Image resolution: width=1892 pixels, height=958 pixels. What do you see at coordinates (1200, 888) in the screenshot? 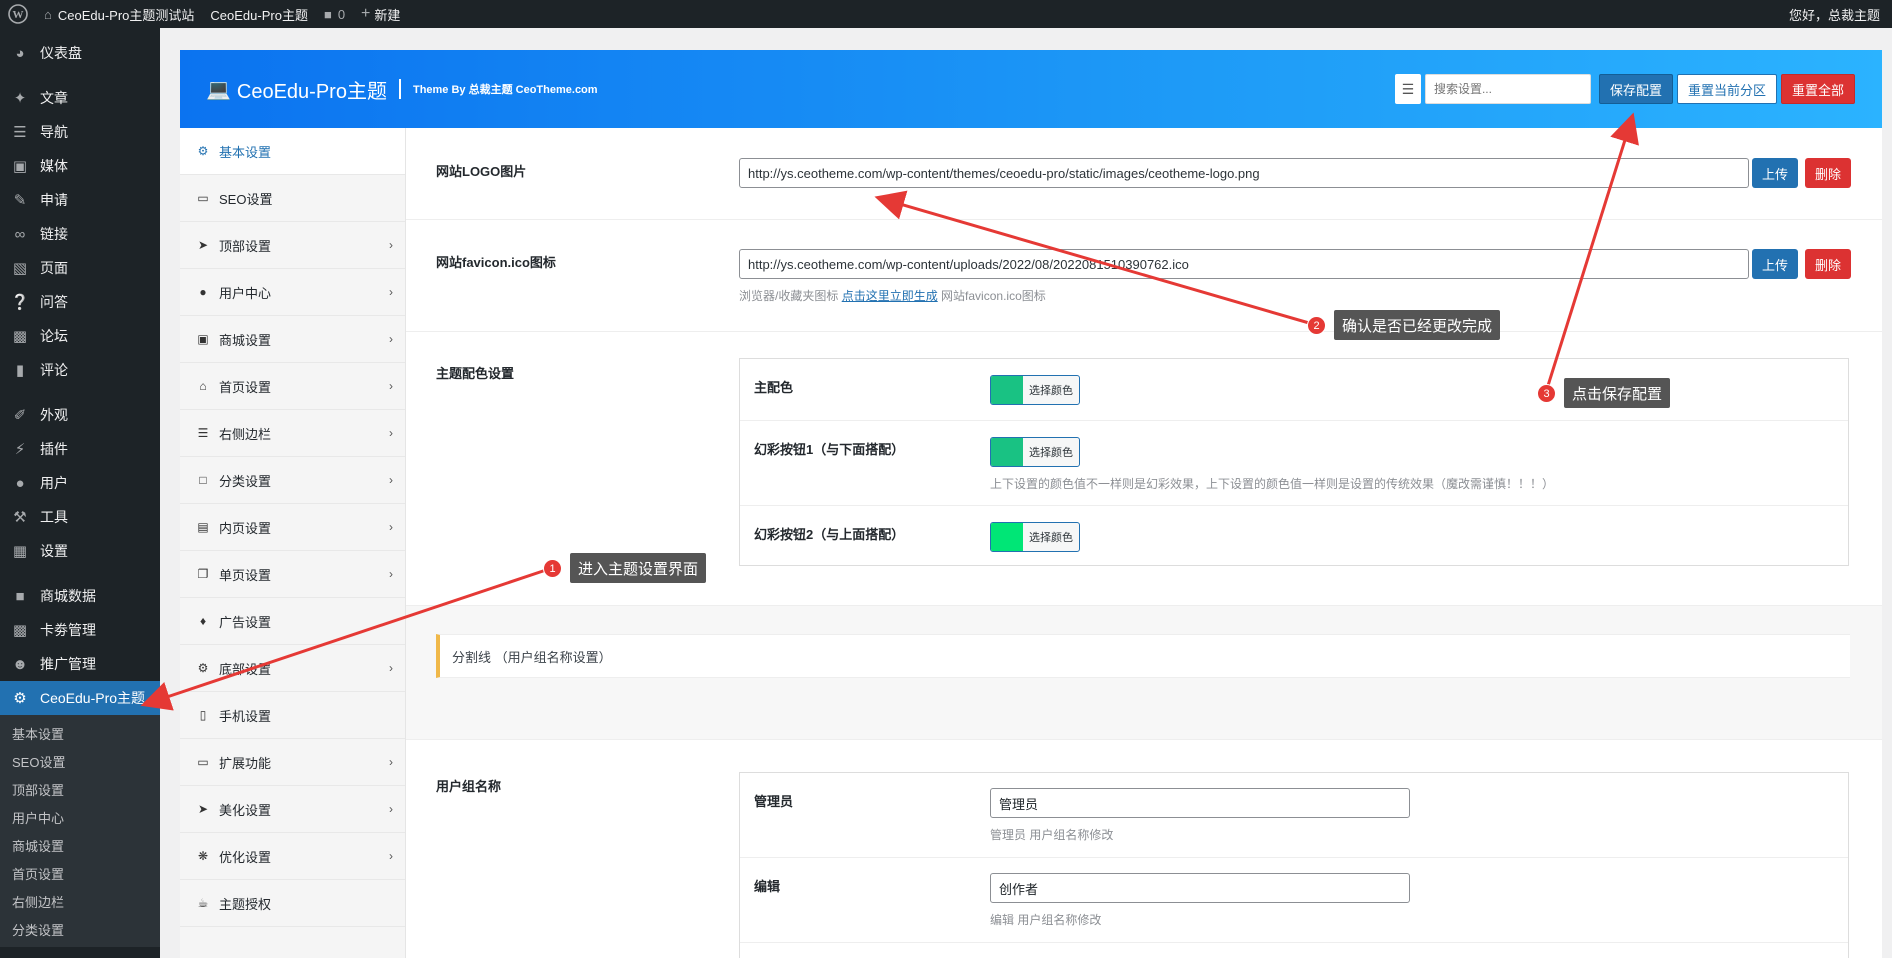
I see `editor-name-input: 创作者` at bounding box center [1200, 888].